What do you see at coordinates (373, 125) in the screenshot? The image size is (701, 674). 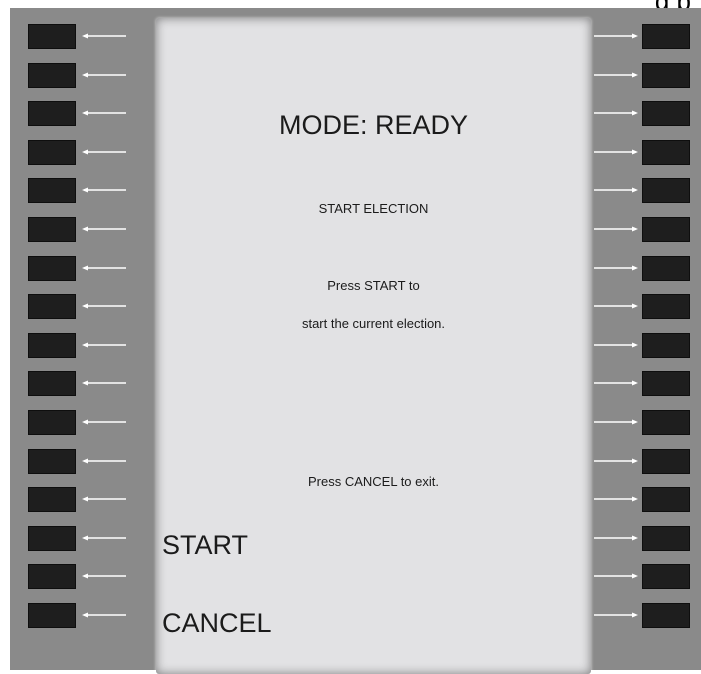 I see `mode-status: MODE: READY` at bounding box center [373, 125].